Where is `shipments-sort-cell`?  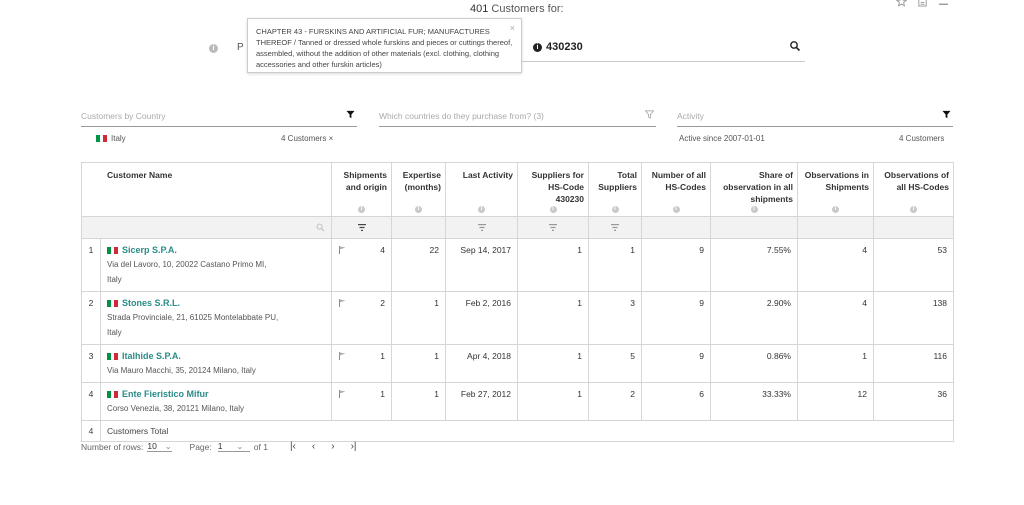 shipments-sort-cell is located at coordinates (361, 227).